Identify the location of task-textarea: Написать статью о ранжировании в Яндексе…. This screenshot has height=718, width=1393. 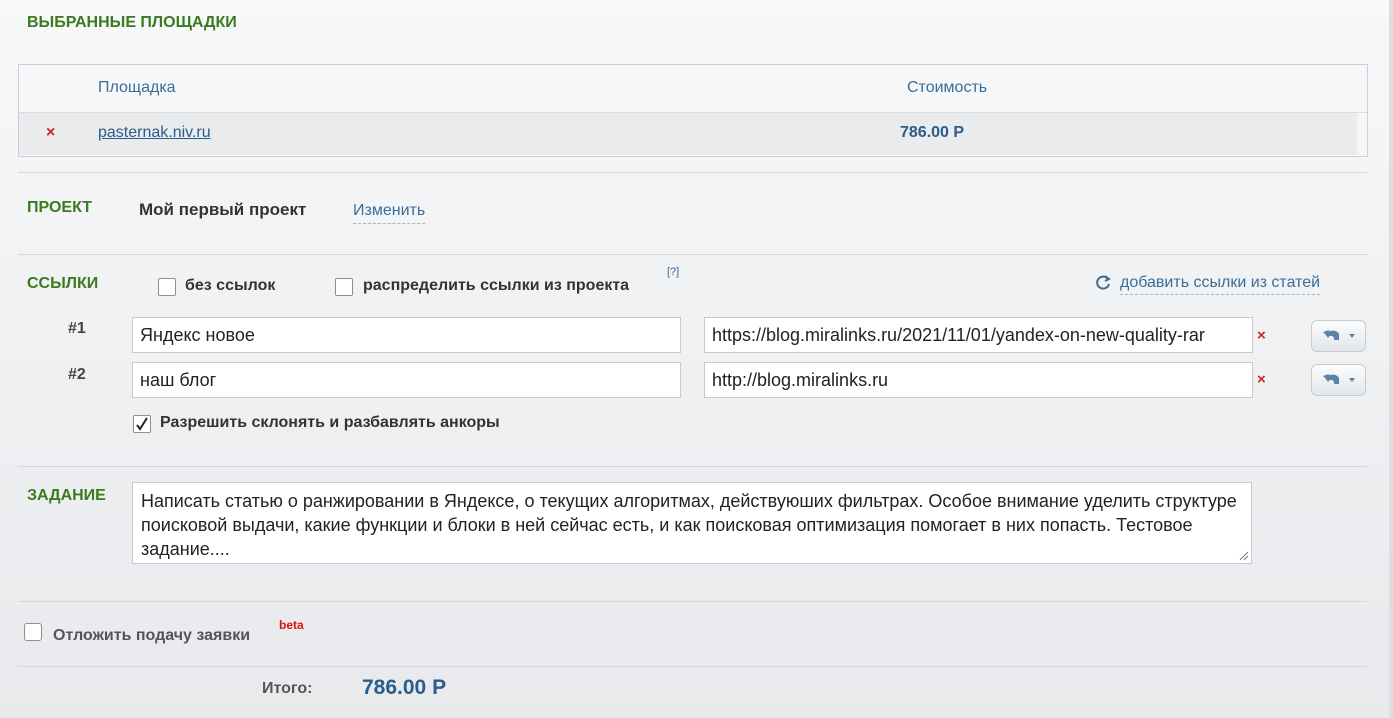
(692, 523).